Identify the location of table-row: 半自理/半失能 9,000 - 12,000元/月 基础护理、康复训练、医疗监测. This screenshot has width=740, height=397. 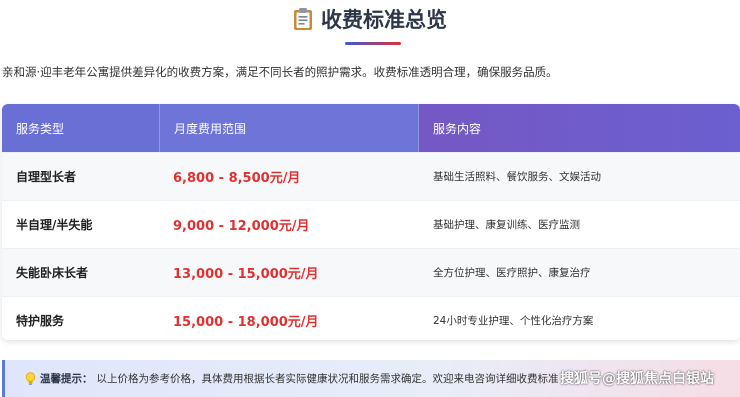
(371, 224).